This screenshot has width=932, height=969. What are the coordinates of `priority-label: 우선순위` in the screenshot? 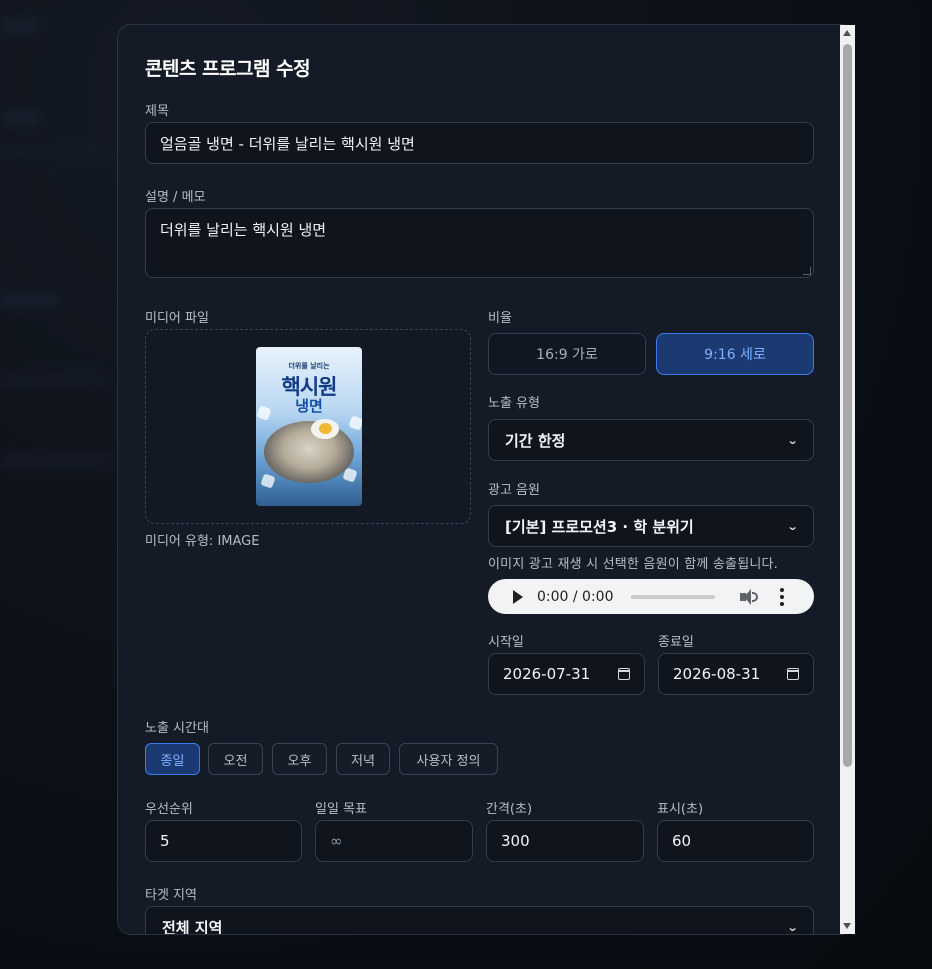 It's located at (169, 809).